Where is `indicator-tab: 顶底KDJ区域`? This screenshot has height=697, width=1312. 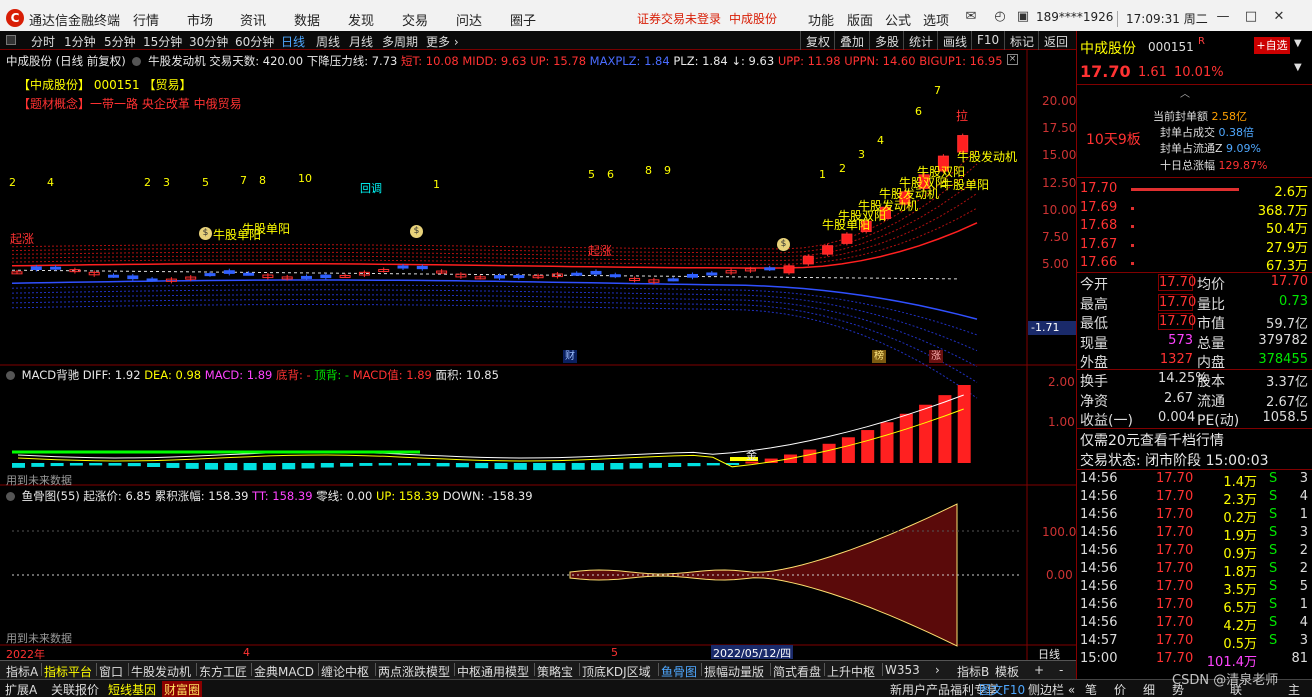
indicator-tab: 顶底KDJ区域 is located at coordinates (616, 671).